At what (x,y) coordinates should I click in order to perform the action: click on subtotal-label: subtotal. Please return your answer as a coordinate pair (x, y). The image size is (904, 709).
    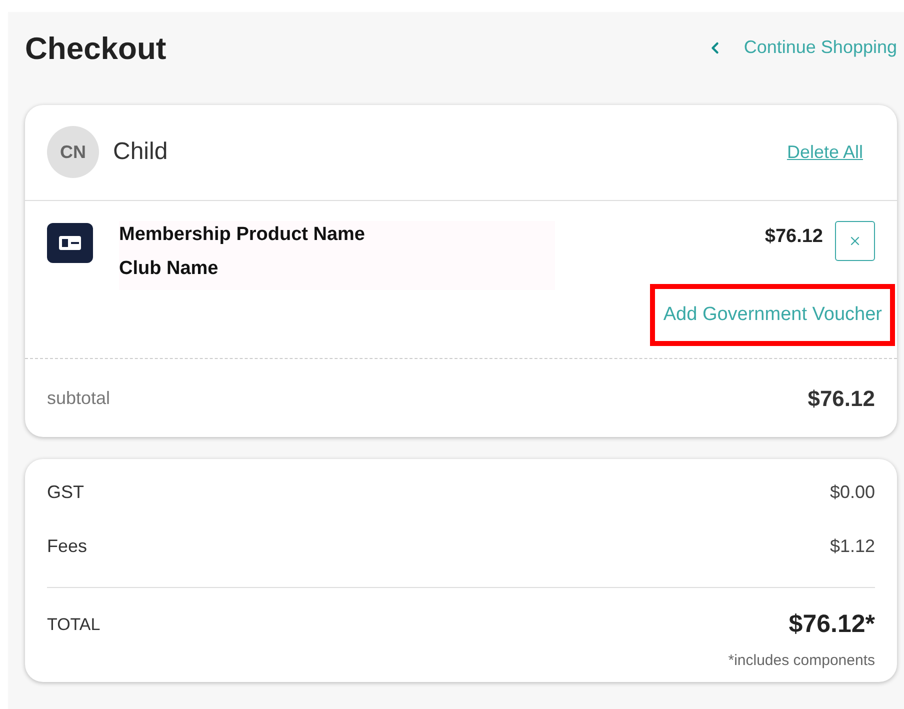
    Looking at the image, I should click on (78, 398).